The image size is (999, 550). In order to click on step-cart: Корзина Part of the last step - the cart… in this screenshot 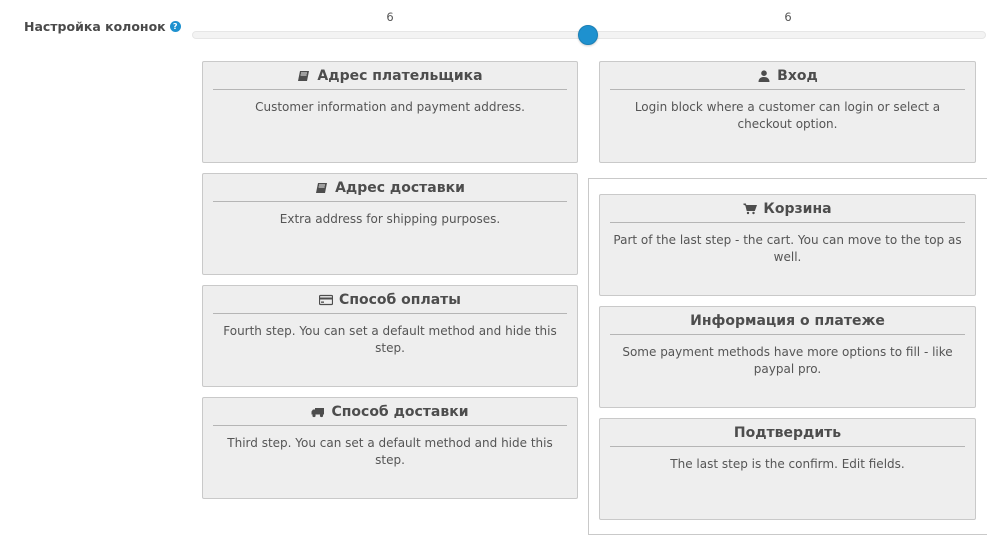, I will do `click(787, 245)`.